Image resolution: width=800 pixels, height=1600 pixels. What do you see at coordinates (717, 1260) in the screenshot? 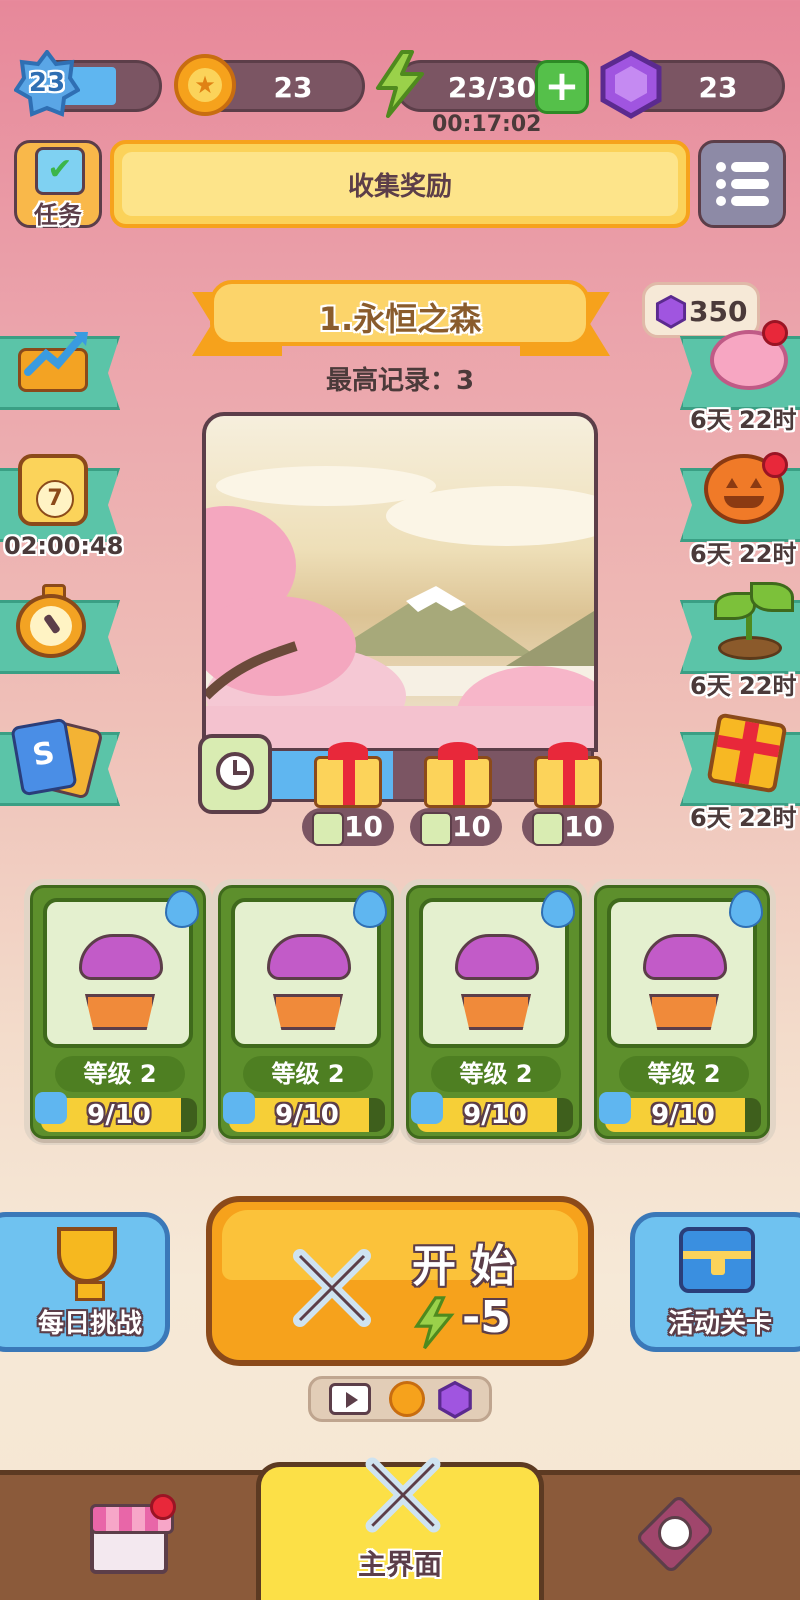
I see `treasure-chest-icon` at bounding box center [717, 1260].